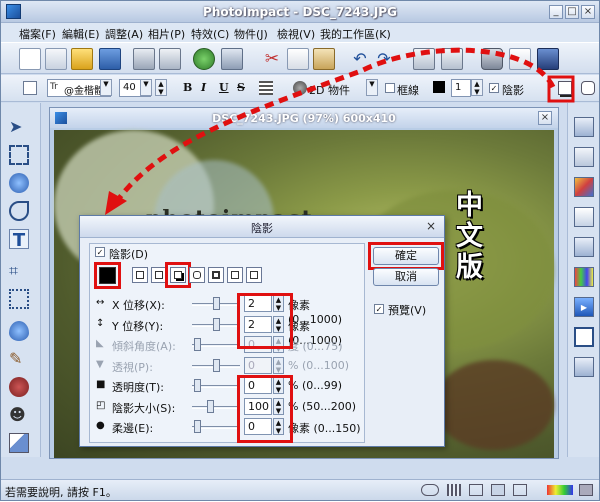 This screenshot has height=502, width=600. Describe the element at coordinates (116, 203) in the screenshot. I see `annotation-arrowhead` at that location.